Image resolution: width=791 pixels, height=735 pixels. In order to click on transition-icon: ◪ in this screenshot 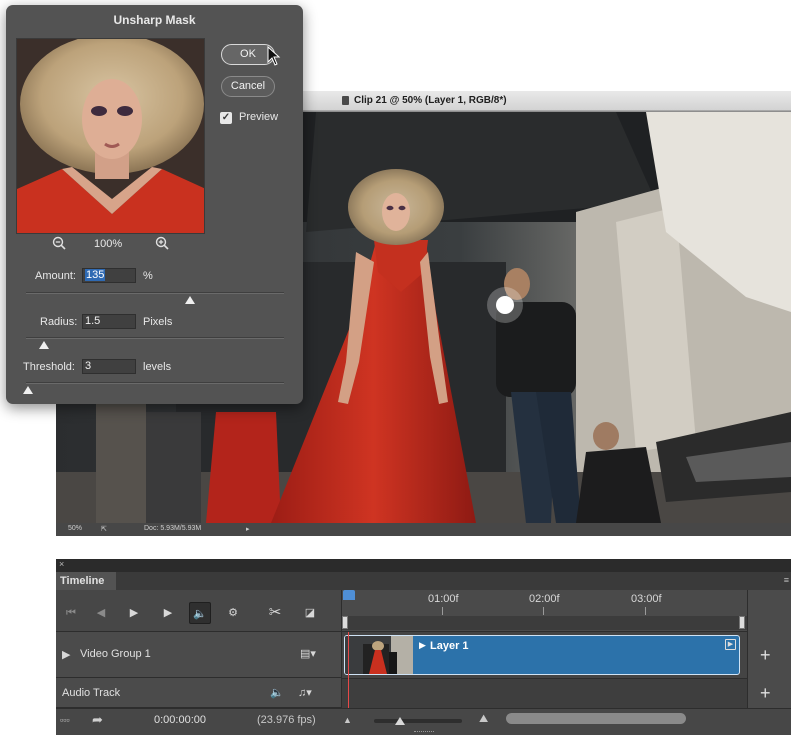, I will do `click(310, 613)`.